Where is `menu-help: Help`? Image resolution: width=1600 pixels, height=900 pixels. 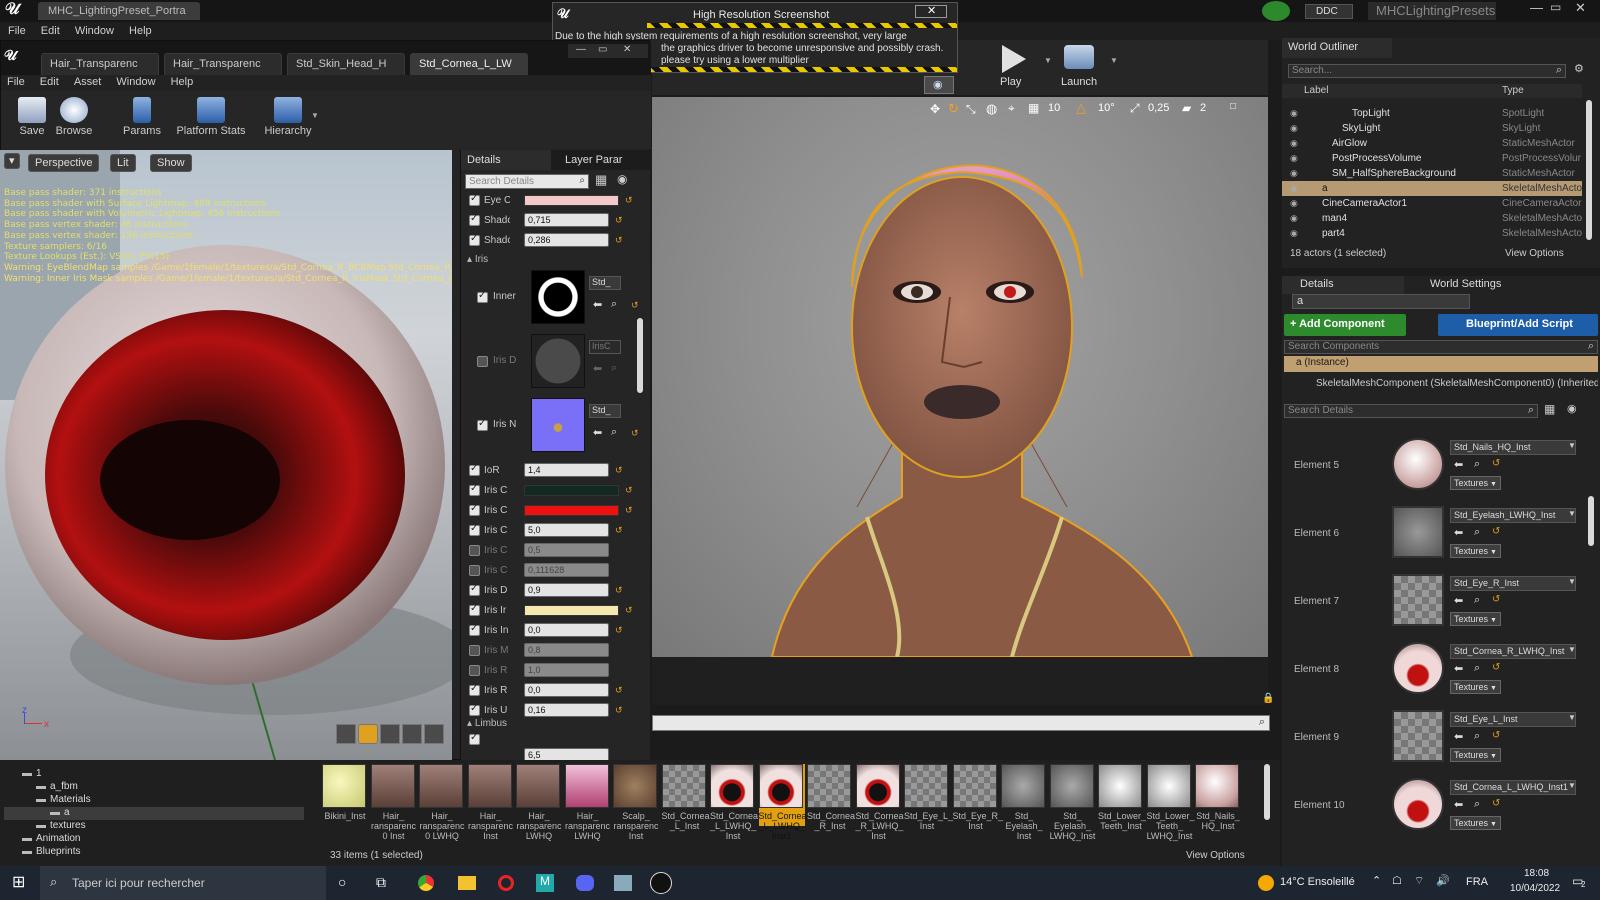 menu-help: Help is located at coordinates (140, 31).